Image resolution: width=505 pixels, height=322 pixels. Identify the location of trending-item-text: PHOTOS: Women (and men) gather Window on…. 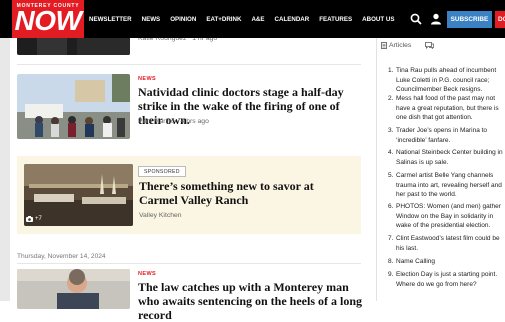
(448, 216).